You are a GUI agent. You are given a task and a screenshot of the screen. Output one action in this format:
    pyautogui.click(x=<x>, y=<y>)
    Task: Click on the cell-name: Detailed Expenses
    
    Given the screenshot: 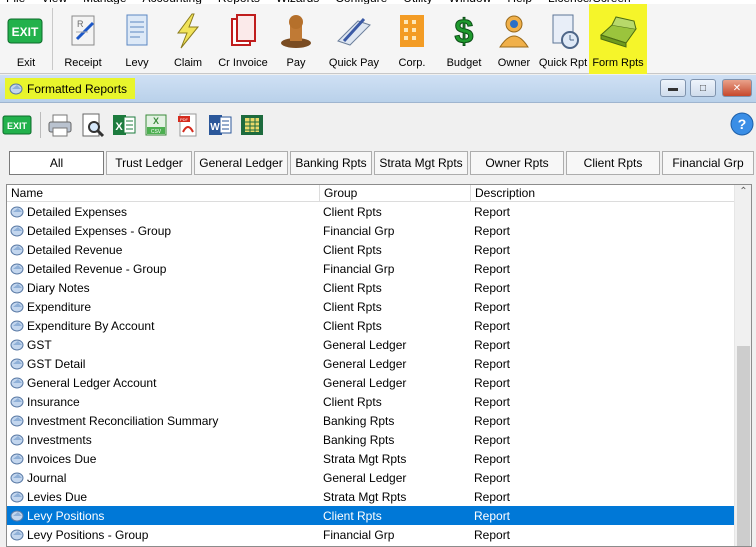 What is the action you would take?
    pyautogui.click(x=163, y=212)
    